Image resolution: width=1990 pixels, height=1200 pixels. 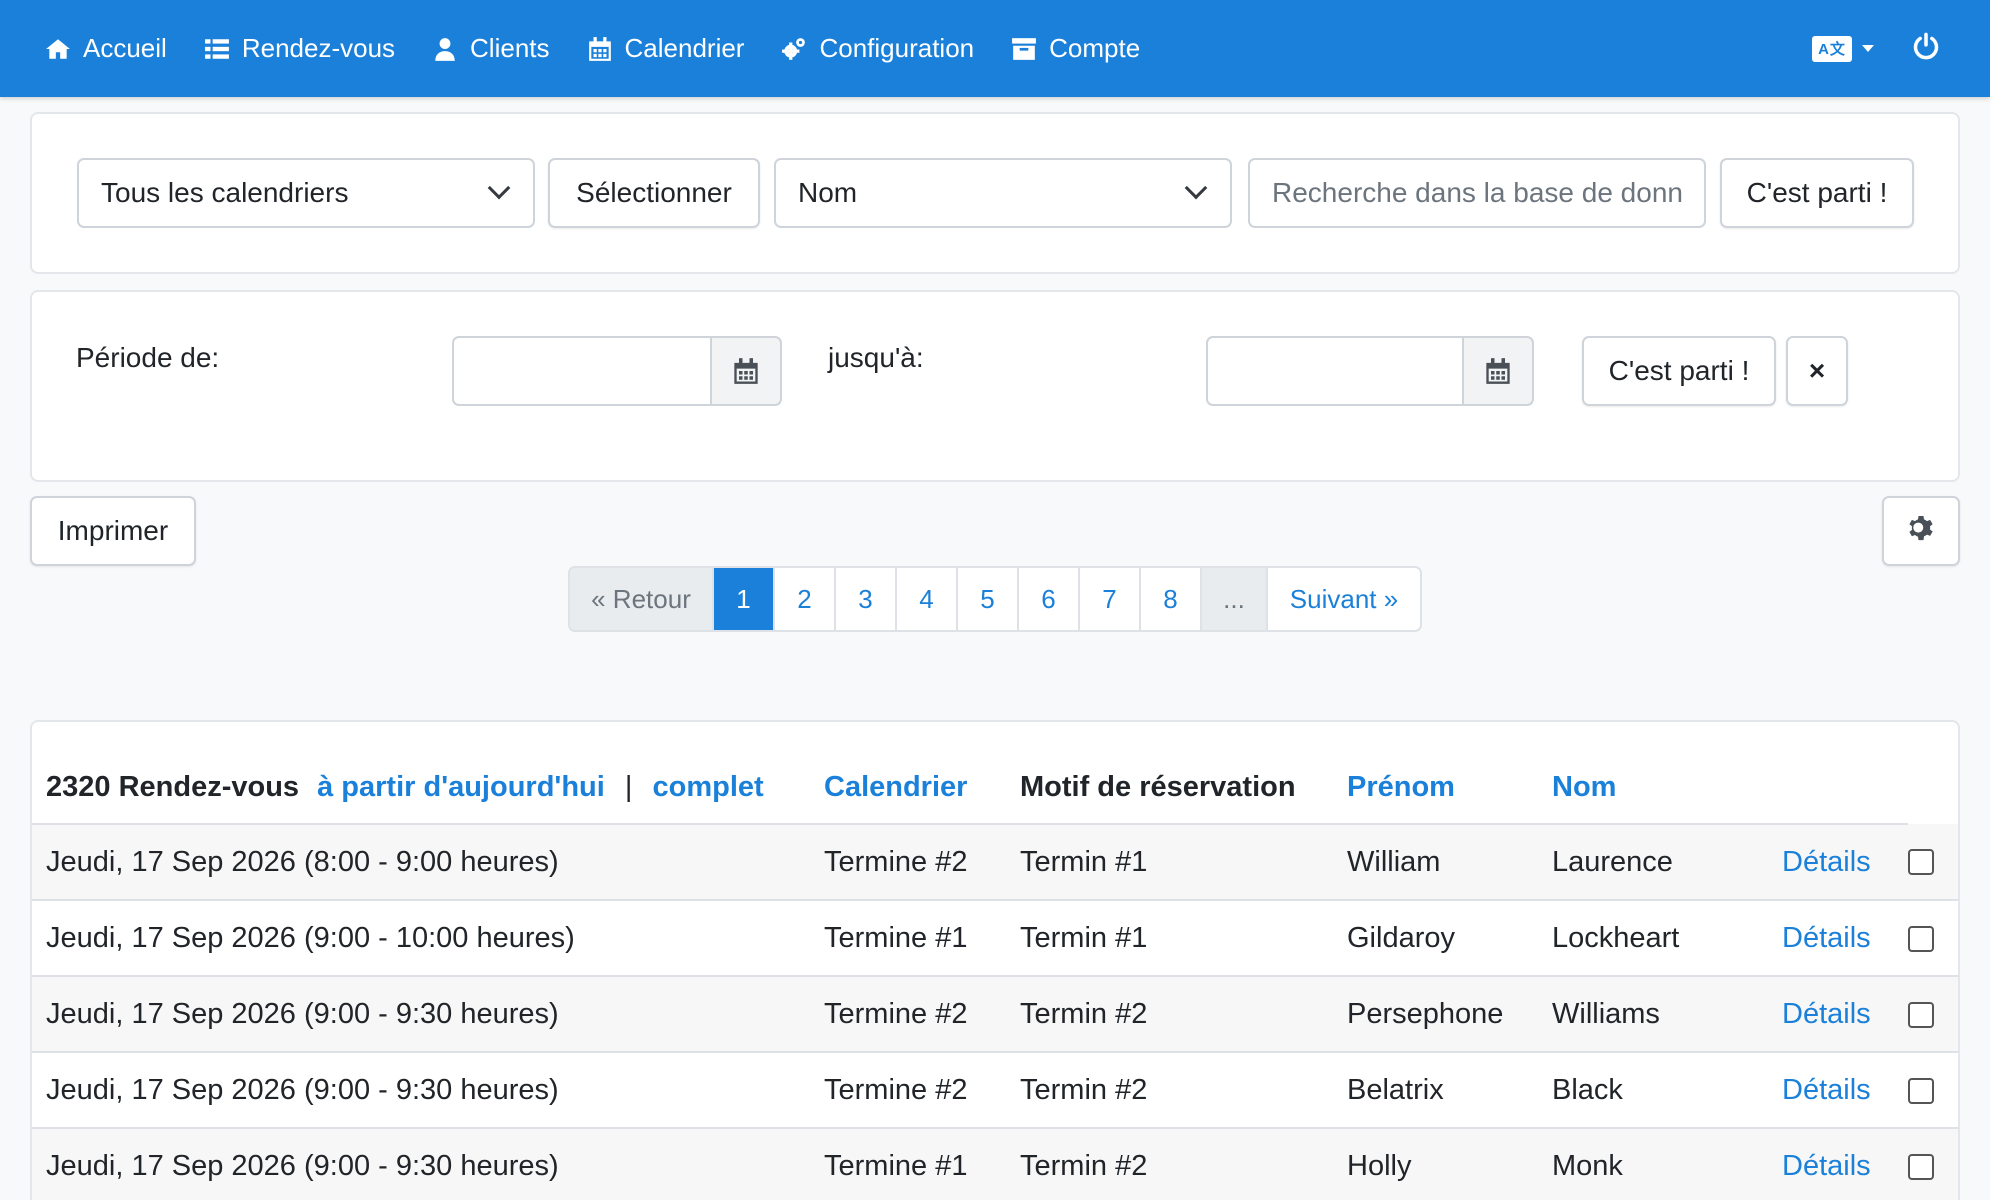 I want to click on search-go-button: C'est parti !, so click(x=1817, y=193).